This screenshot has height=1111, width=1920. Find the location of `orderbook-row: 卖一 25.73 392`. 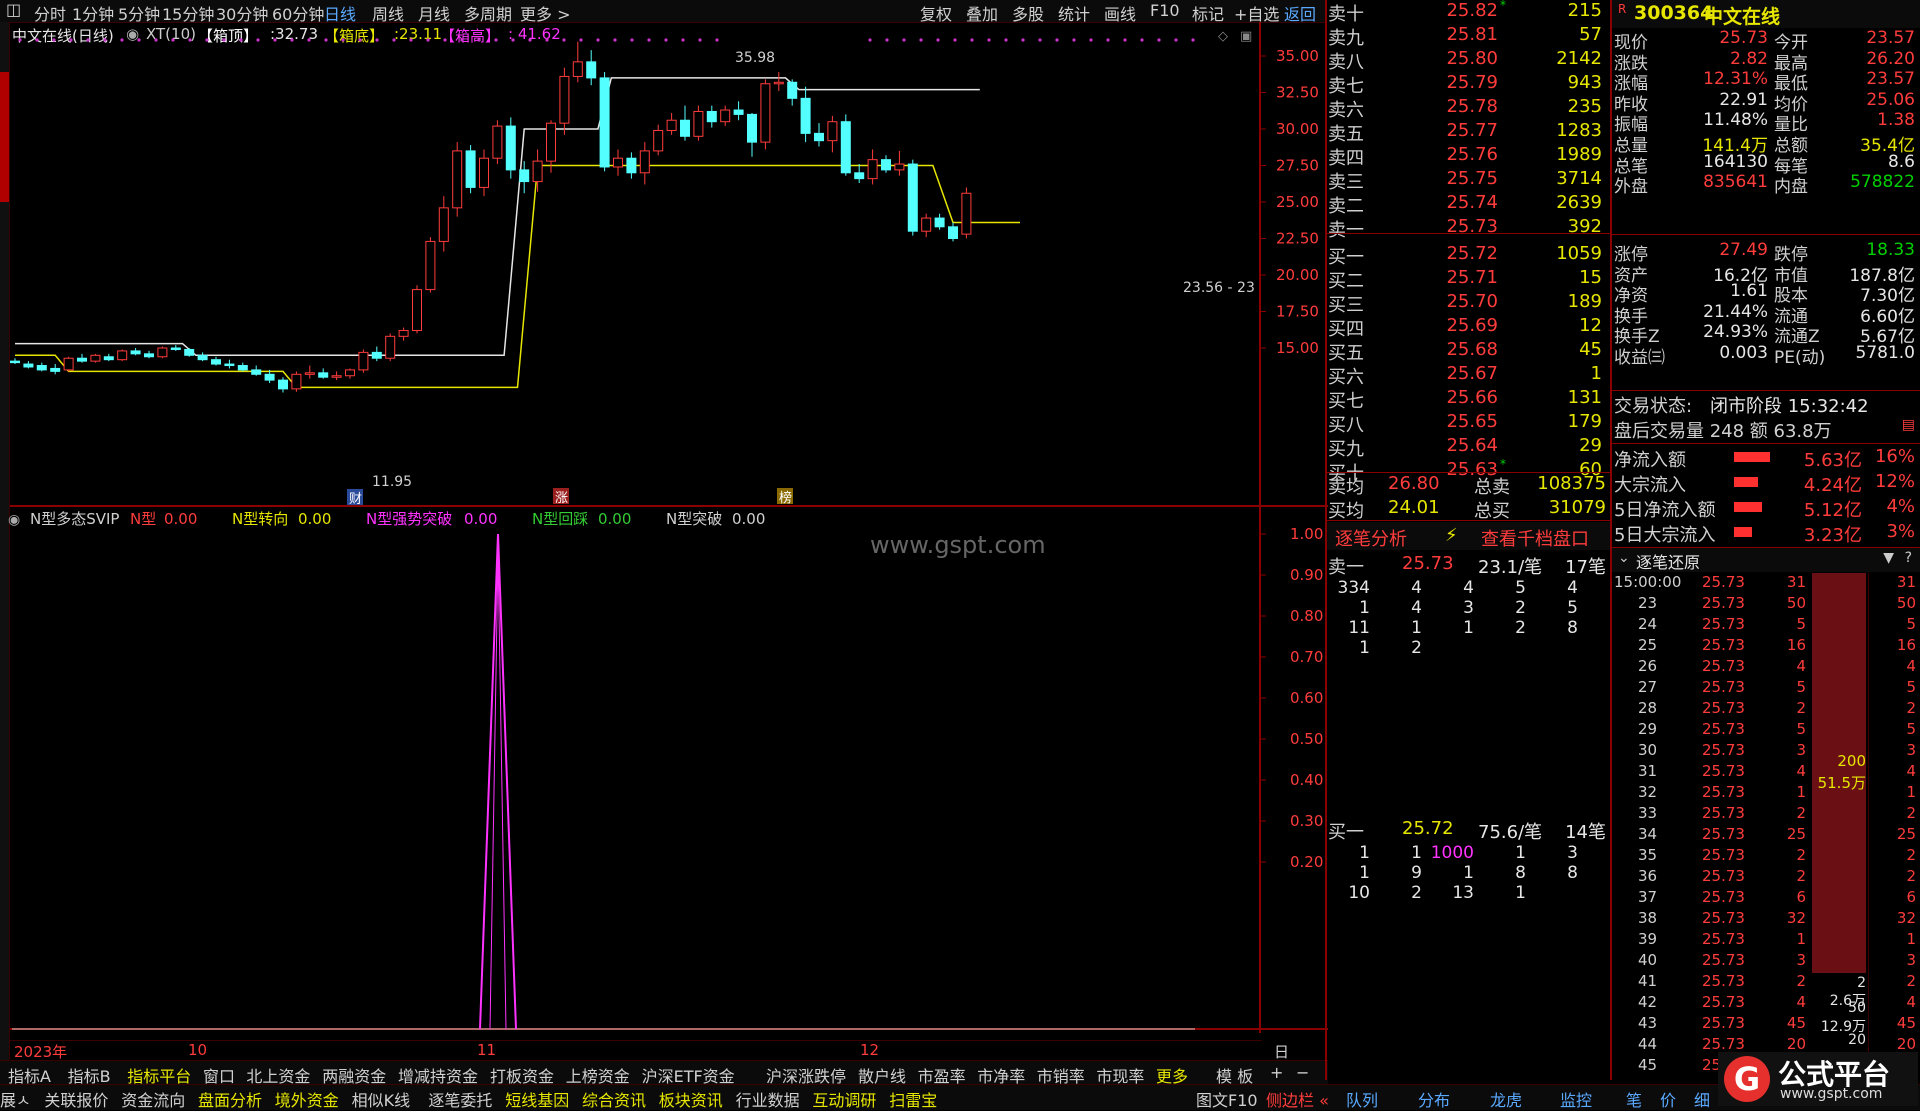

orderbook-row: 卖一 25.73 392 is located at coordinates (1466, 228).